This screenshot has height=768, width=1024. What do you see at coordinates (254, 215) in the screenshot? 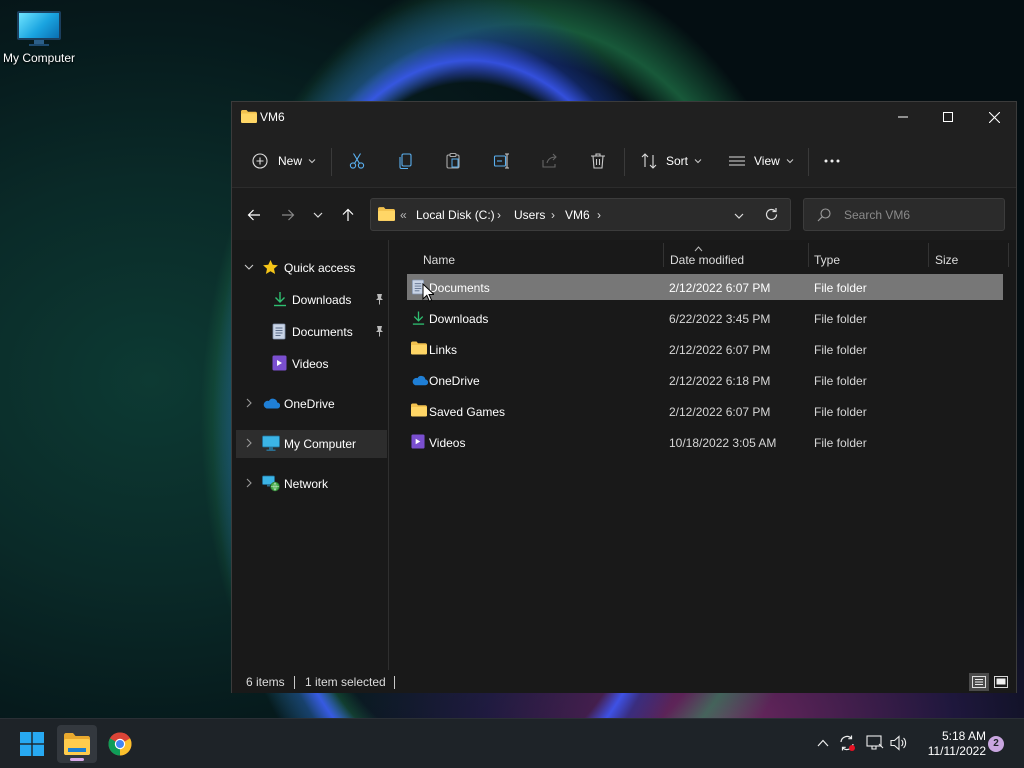
I see `back-button` at bounding box center [254, 215].